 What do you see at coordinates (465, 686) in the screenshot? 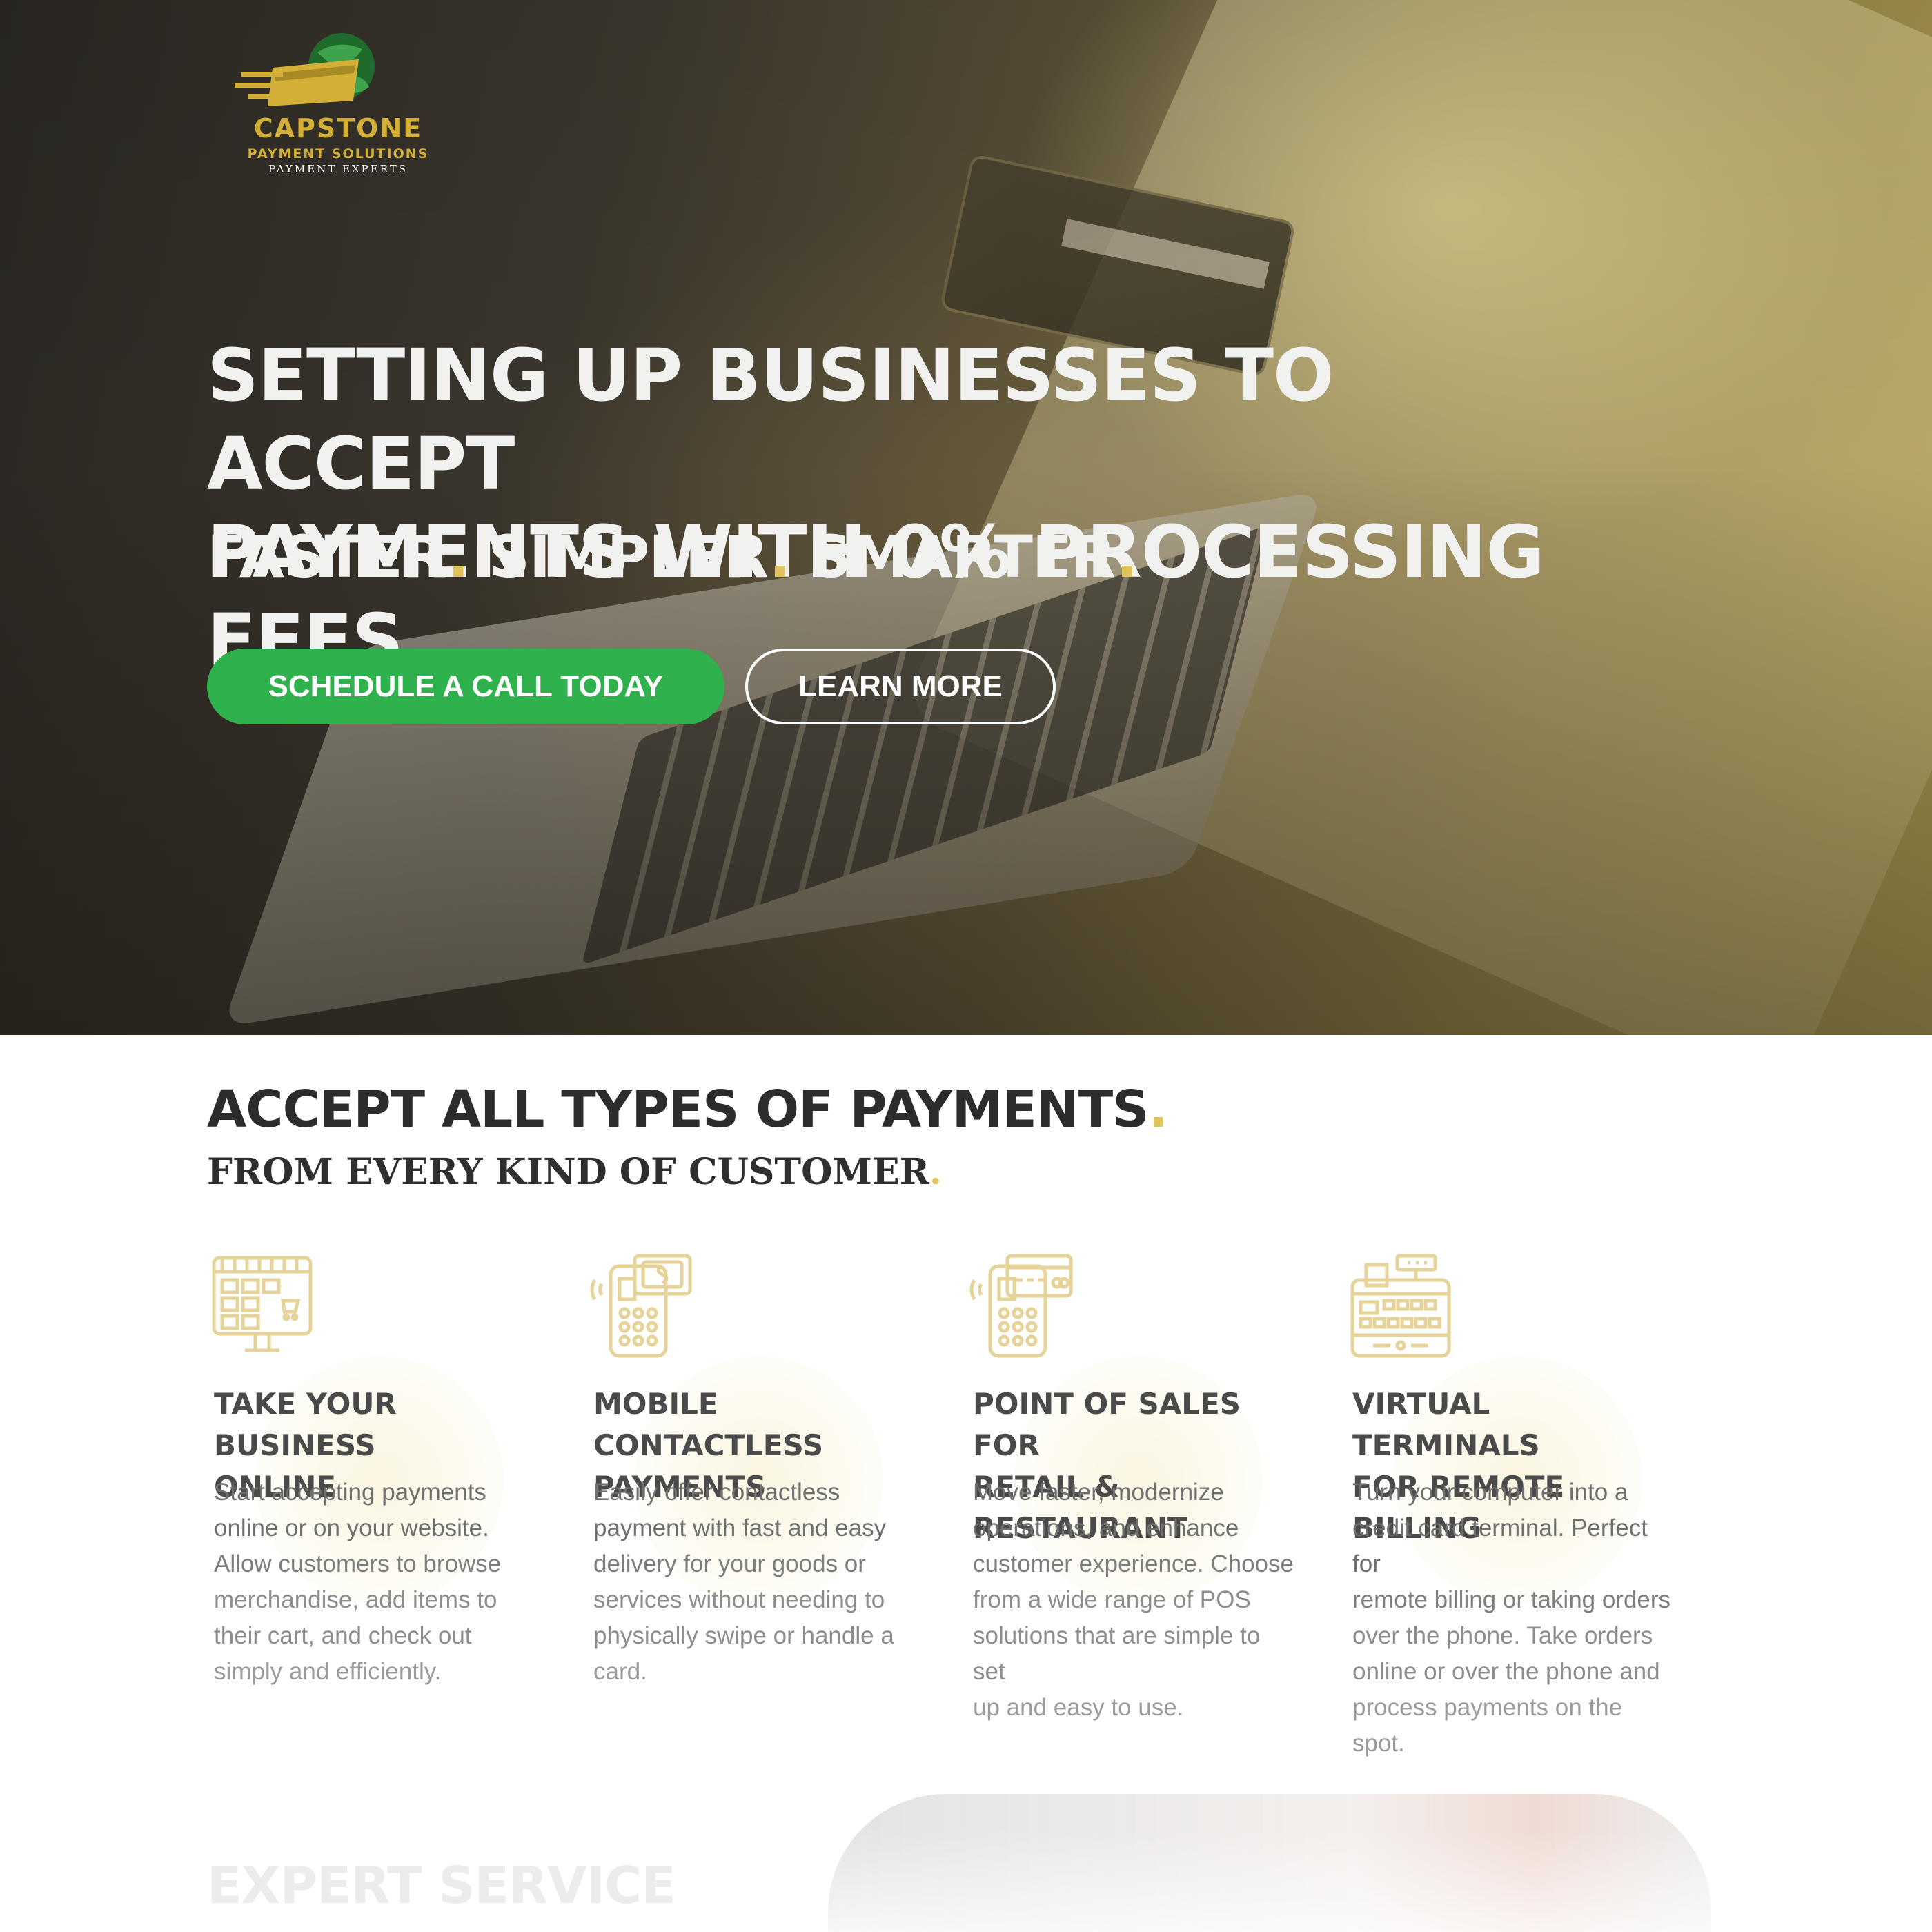
I see `schedule-call-button: SCHEDULE A CALL TODAY` at bounding box center [465, 686].